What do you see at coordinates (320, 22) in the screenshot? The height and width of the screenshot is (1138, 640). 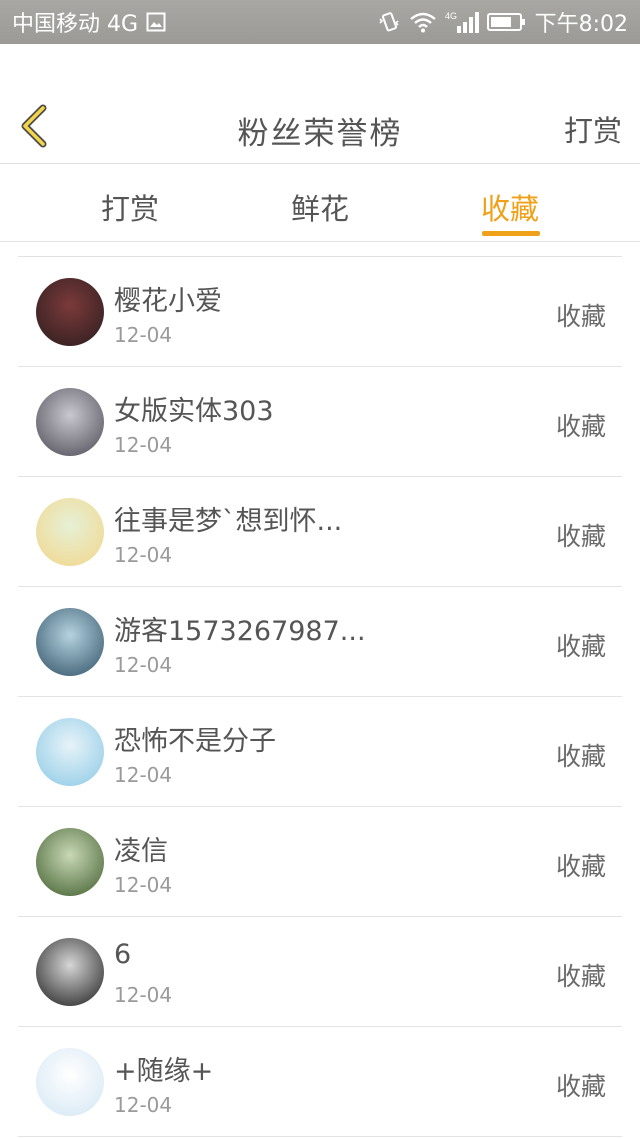 I see `status-bar: 中国移动 4G 4G 下午8:02` at bounding box center [320, 22].